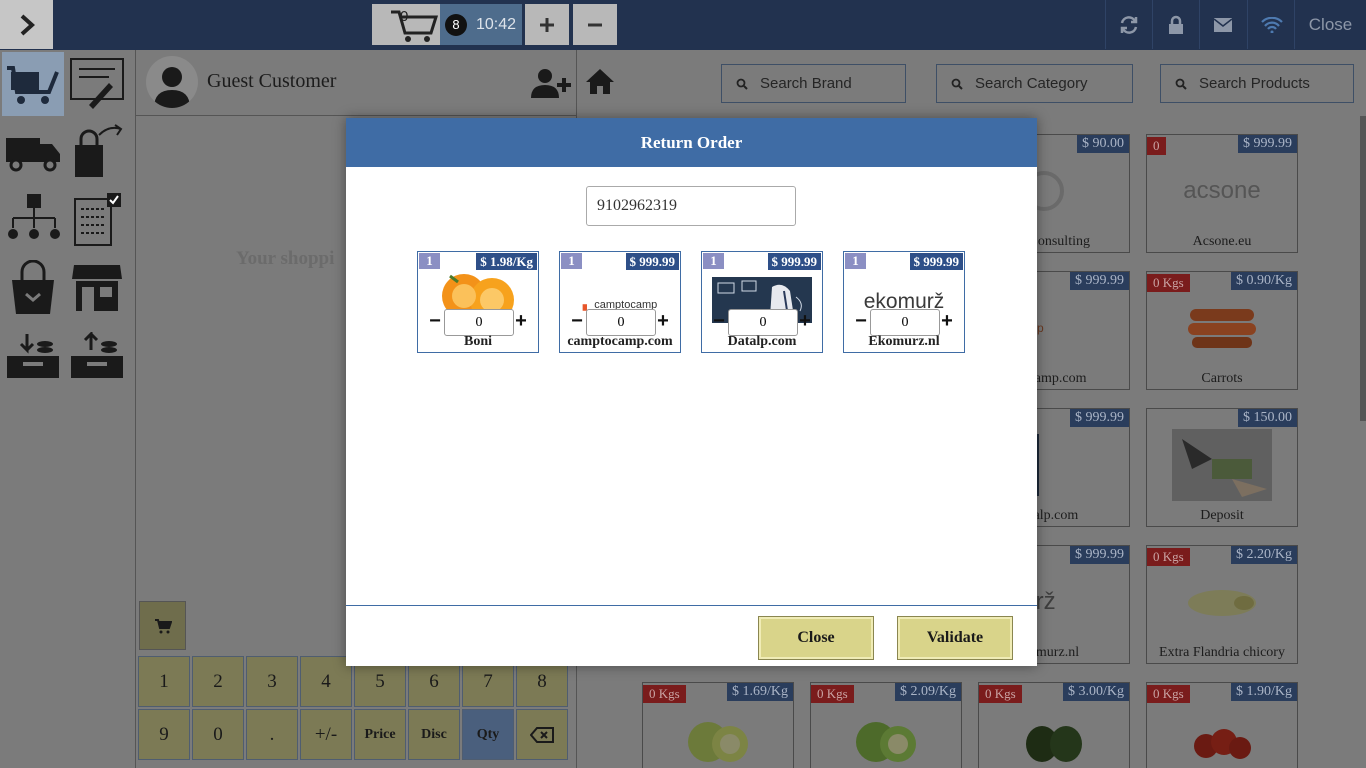  I want to click on validate-button: Validate, so click(955, 638).